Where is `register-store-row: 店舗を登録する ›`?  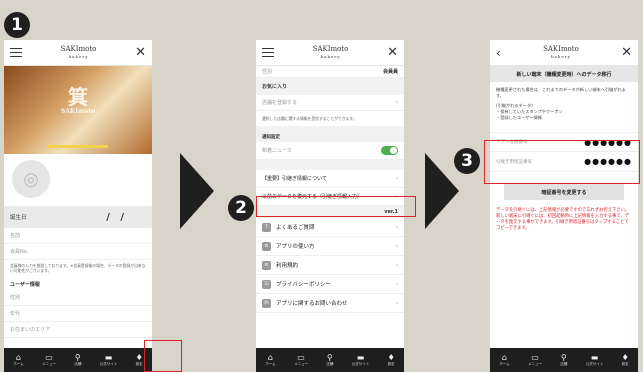
register-store-row: 店舗を登録する › is located at coordinates (330, 103).